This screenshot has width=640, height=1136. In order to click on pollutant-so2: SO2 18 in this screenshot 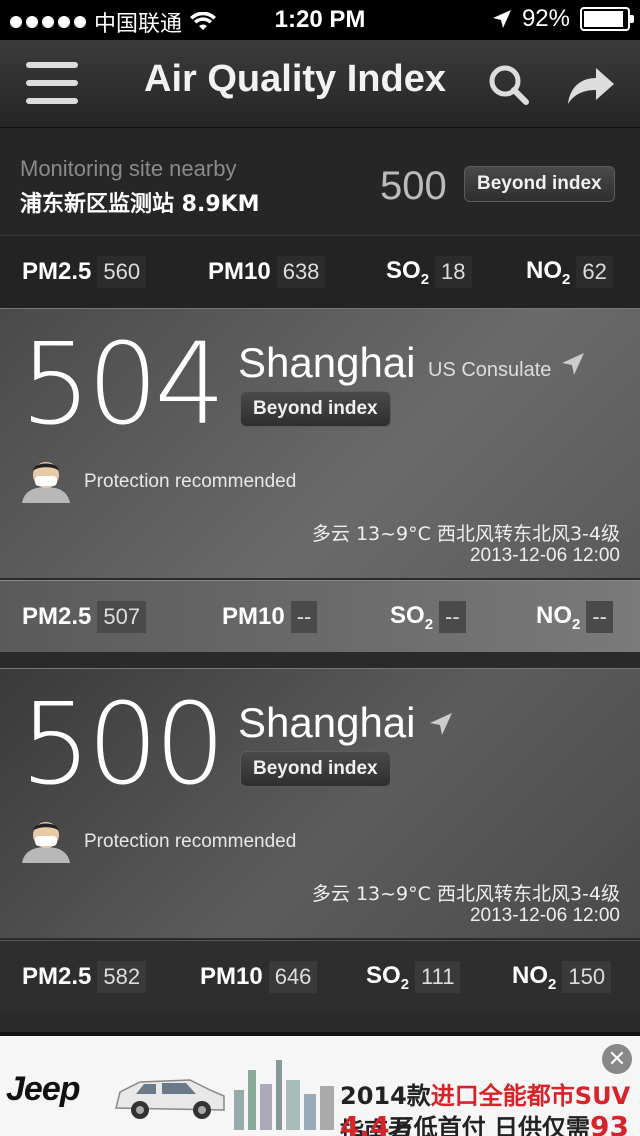, I will do `click(429, 272)`.